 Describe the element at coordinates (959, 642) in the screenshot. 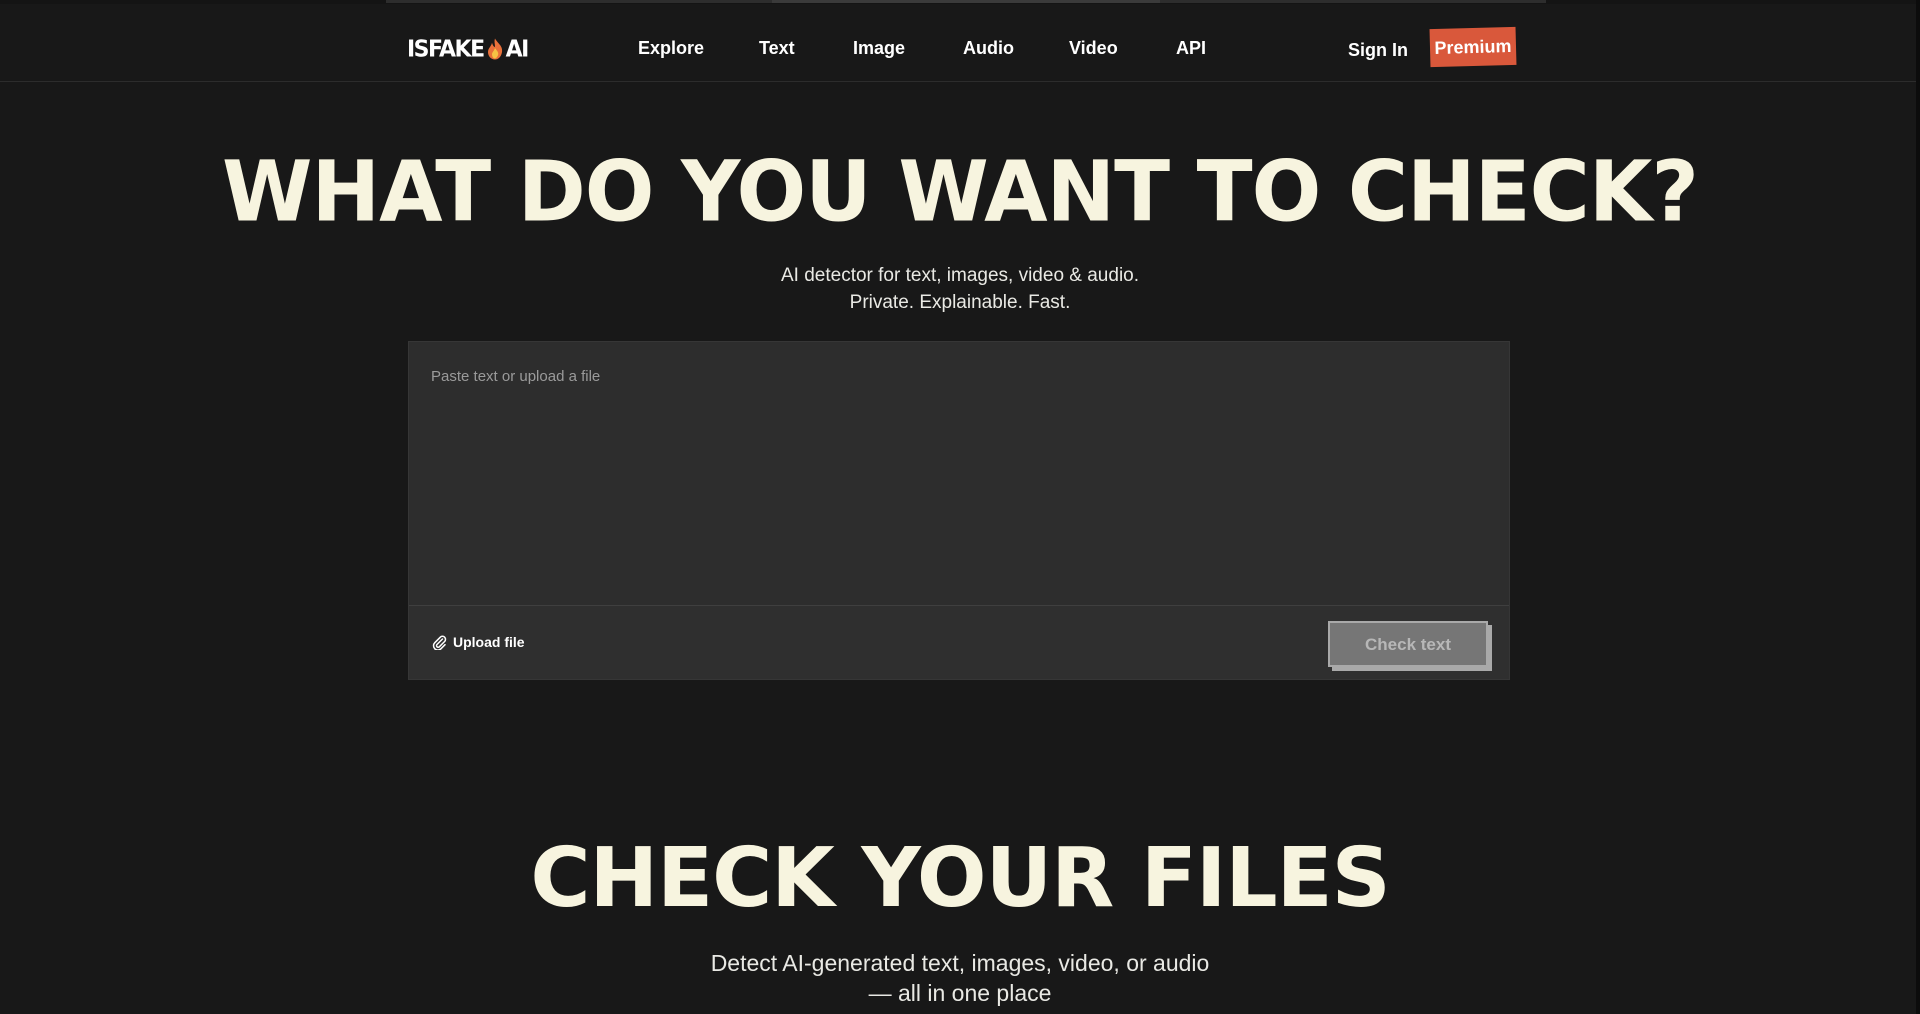

I see `card-footer: Upload file Check text` at that location.